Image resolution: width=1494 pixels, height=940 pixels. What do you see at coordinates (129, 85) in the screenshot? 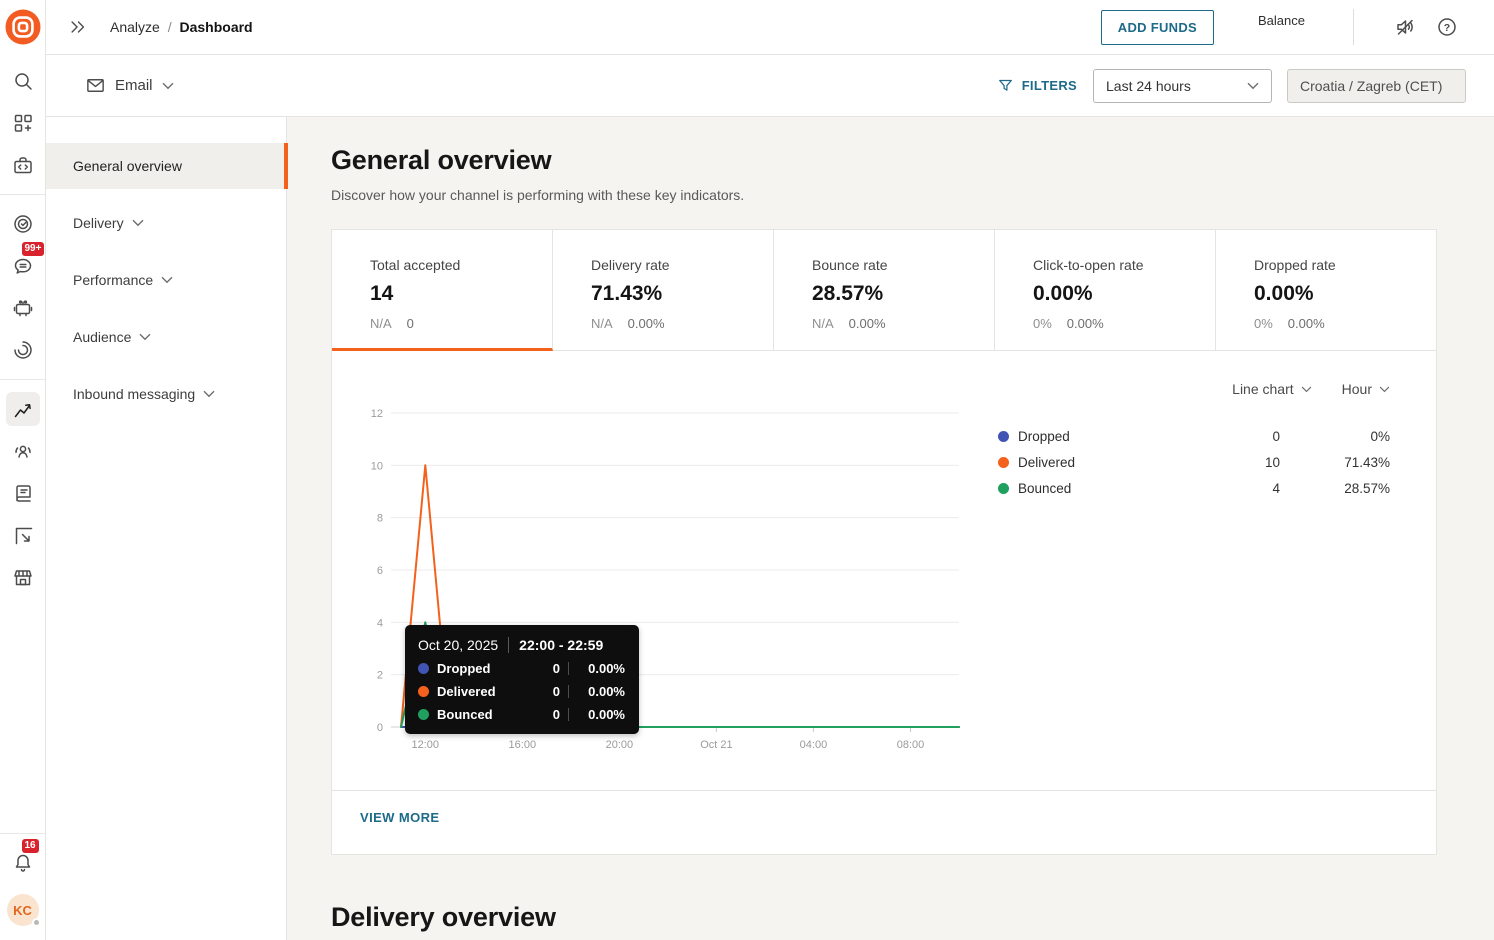
I see `channel-selector: Email` at bounding box center [129, 85].